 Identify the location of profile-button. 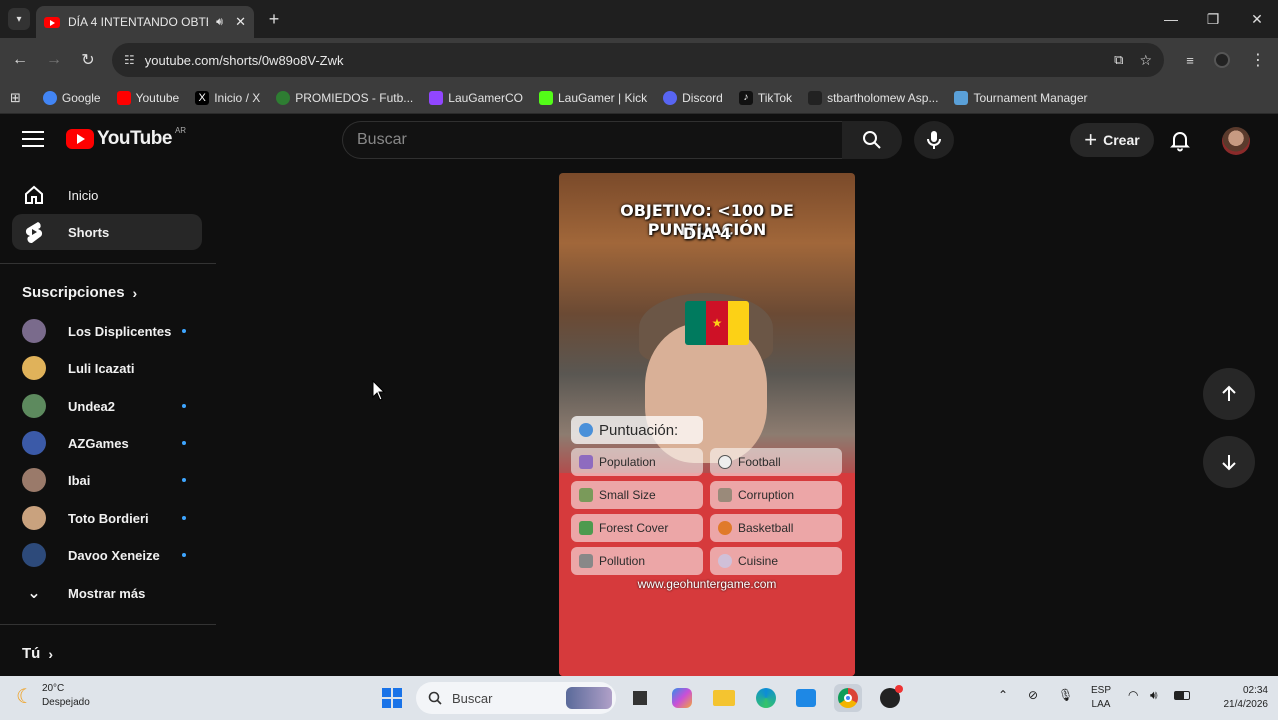
(1222, 60).